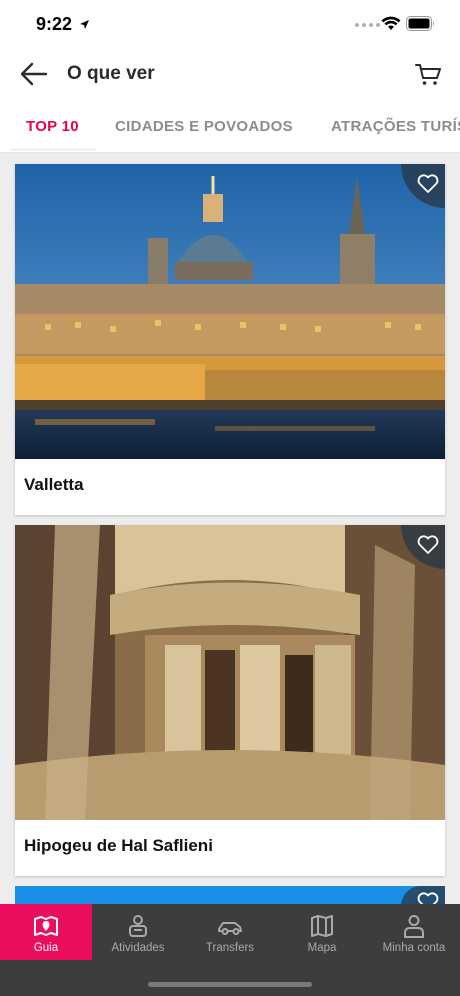  What do you see at coordinates (423, 898) in the screenshot?
I see `favorite-button` at bounding box center [423, 898].